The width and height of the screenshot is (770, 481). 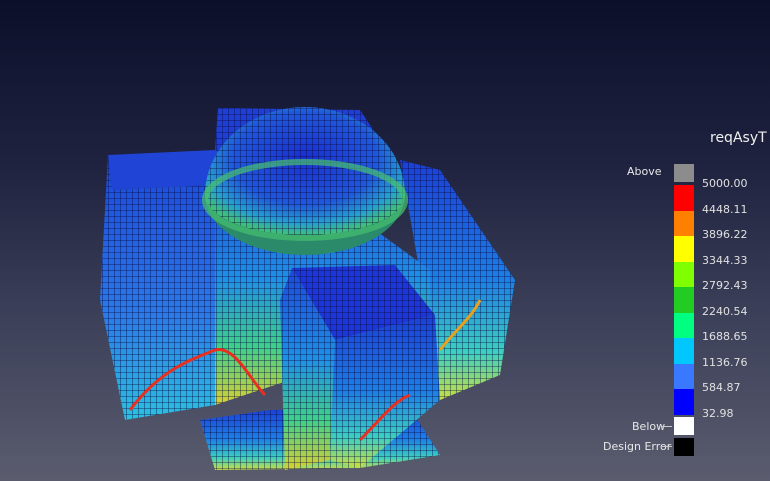 I want to click on legend-value-label: 2792.43, so click(x=725, y=285).